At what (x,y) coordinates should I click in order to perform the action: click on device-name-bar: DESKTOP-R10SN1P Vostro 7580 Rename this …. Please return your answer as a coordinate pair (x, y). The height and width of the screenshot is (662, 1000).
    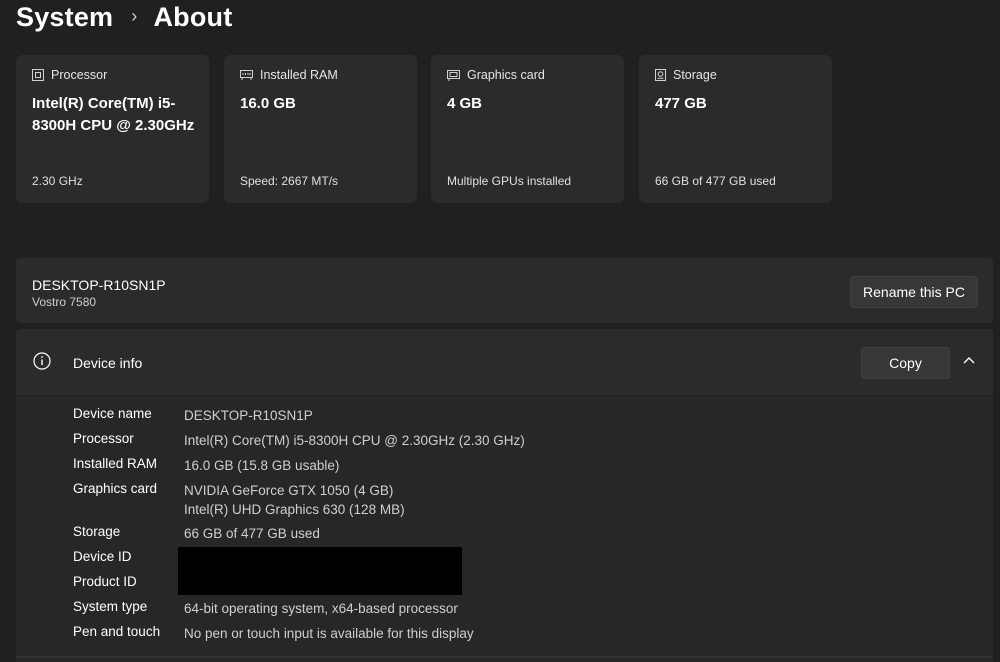
    Looking at the image, I should click on (504, 290).